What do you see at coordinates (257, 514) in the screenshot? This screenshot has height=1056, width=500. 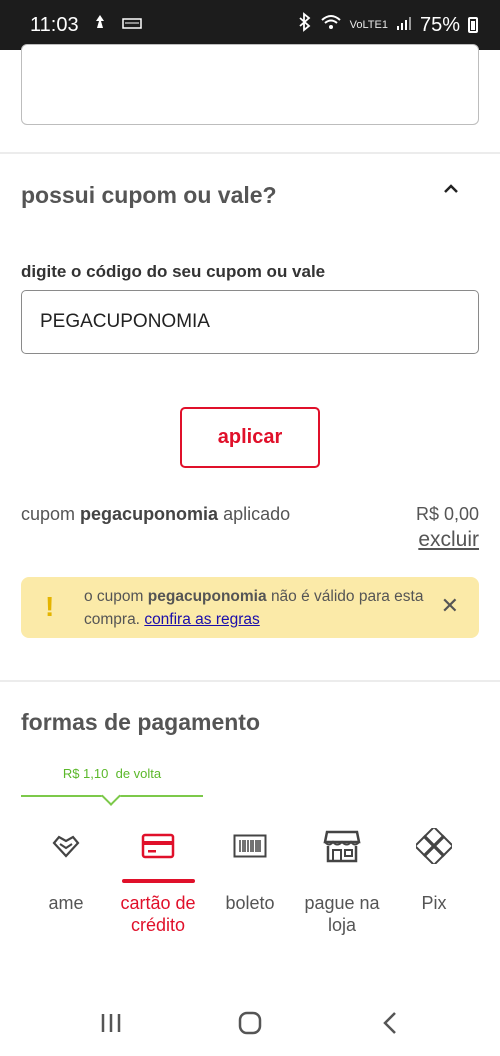 I see `applied-suffix: aplicado` at bounding box center [257, 514].